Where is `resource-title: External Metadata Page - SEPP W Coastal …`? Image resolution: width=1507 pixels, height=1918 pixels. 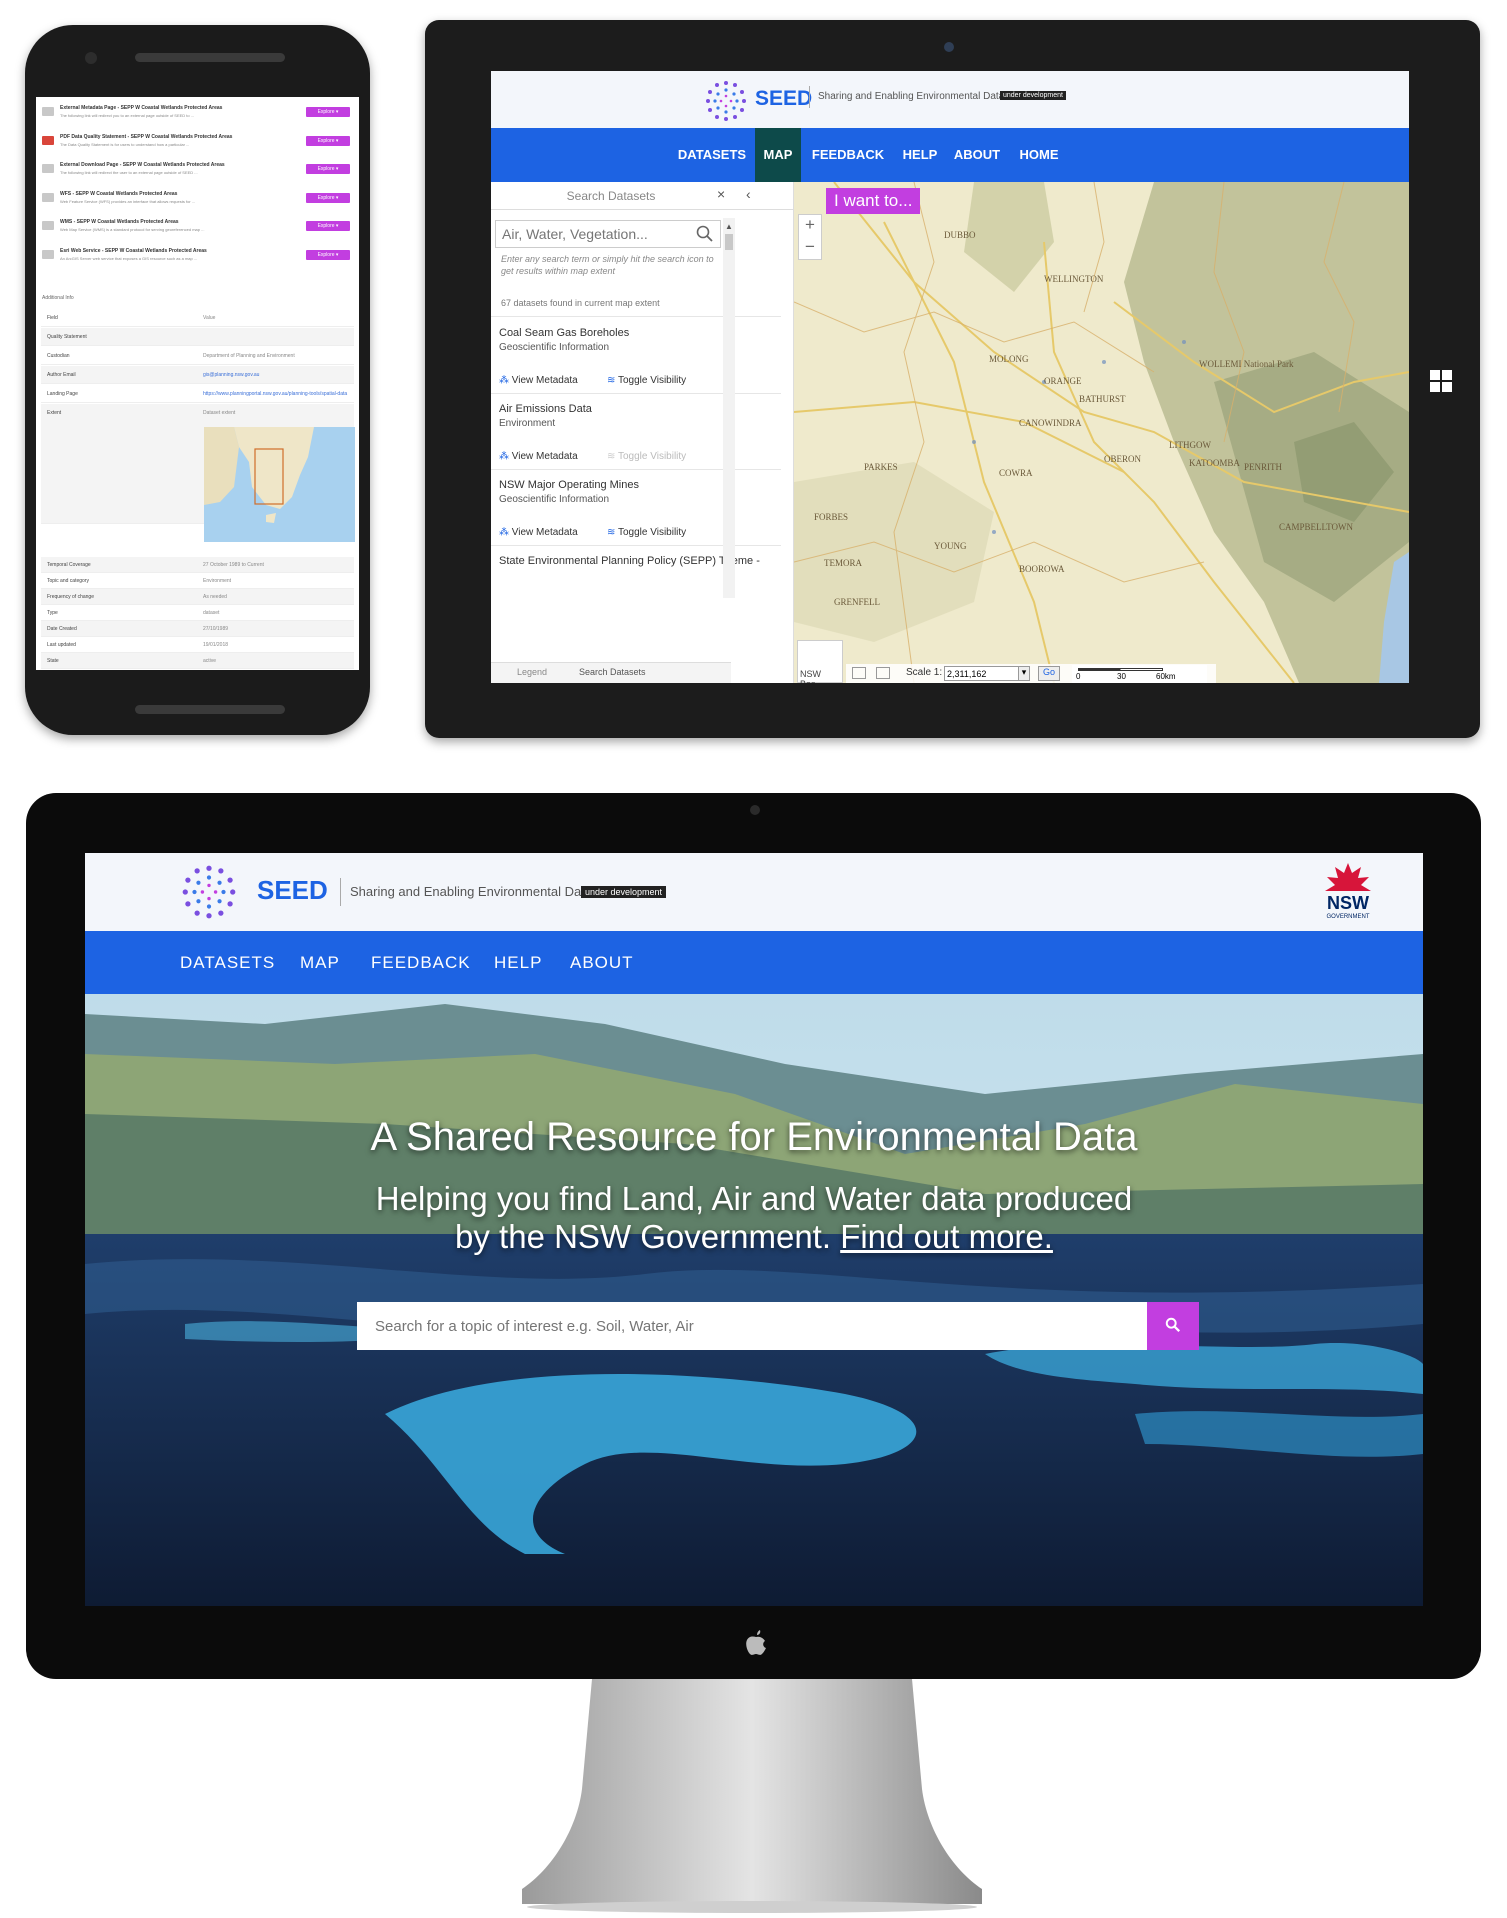
resource-title: External Metadata Page - SEPP W Coastal … is located at coordinates (141, 108).